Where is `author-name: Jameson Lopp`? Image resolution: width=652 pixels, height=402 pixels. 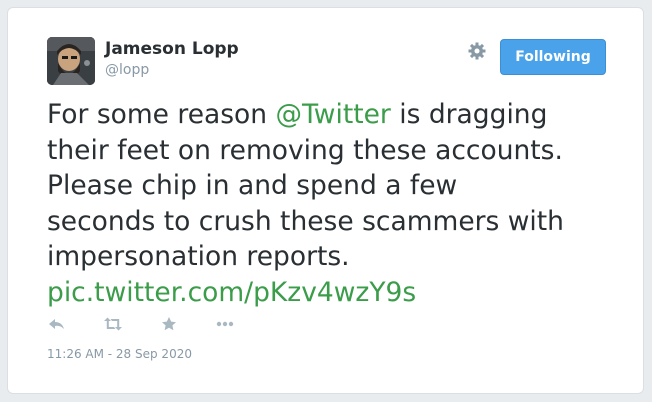 author-name: Jameson Lopp is located at coordinates (172, 49).